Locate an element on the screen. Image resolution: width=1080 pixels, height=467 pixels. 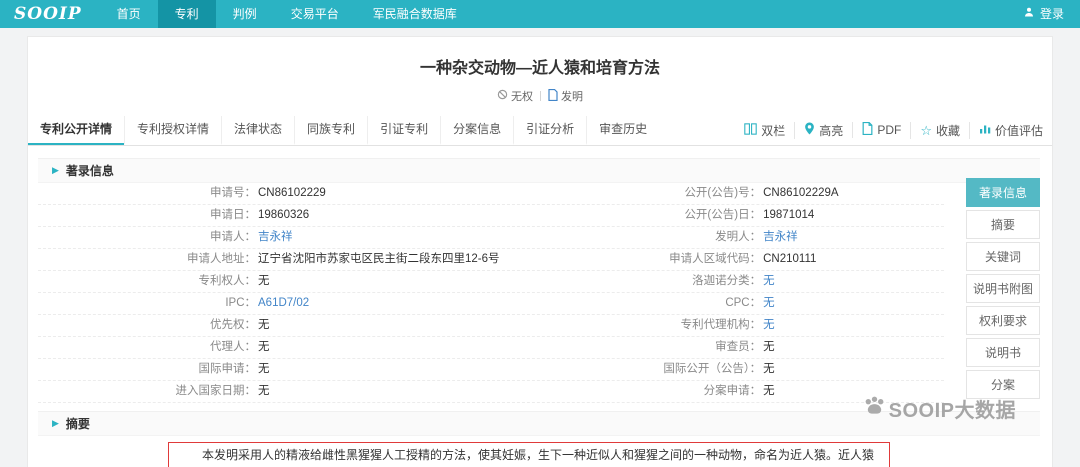
favorite-button: ☆ 收藏 is located at coordinates (939, 130).